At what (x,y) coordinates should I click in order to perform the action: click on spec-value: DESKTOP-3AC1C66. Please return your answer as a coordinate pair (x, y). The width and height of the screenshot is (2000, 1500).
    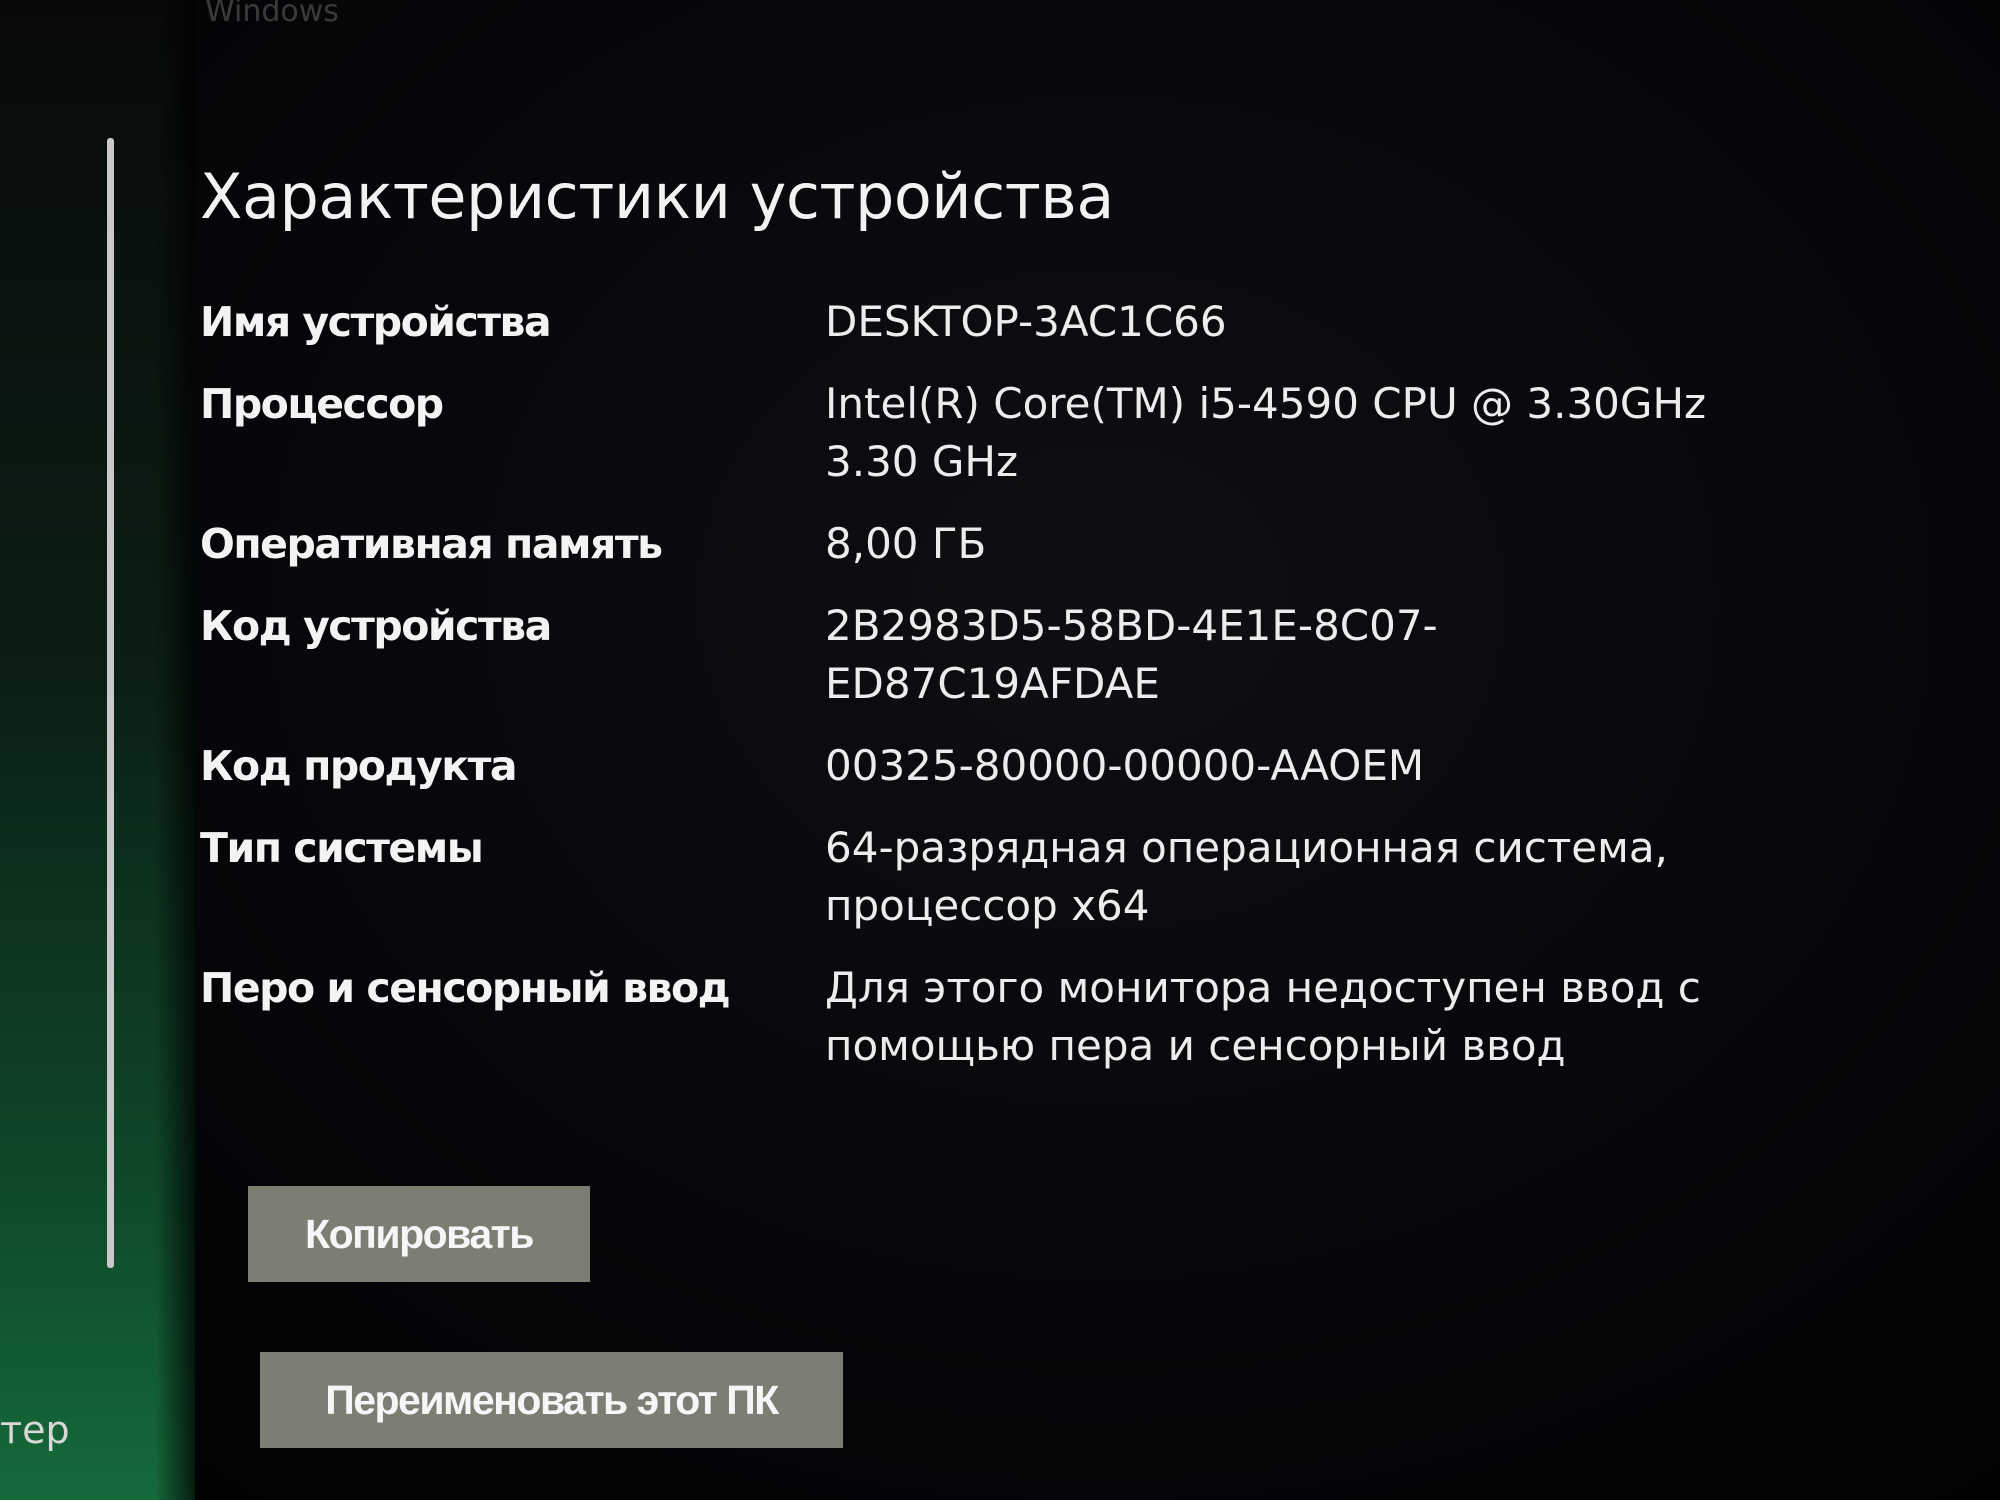
    Looking at the image, I should click on (1026, 321).